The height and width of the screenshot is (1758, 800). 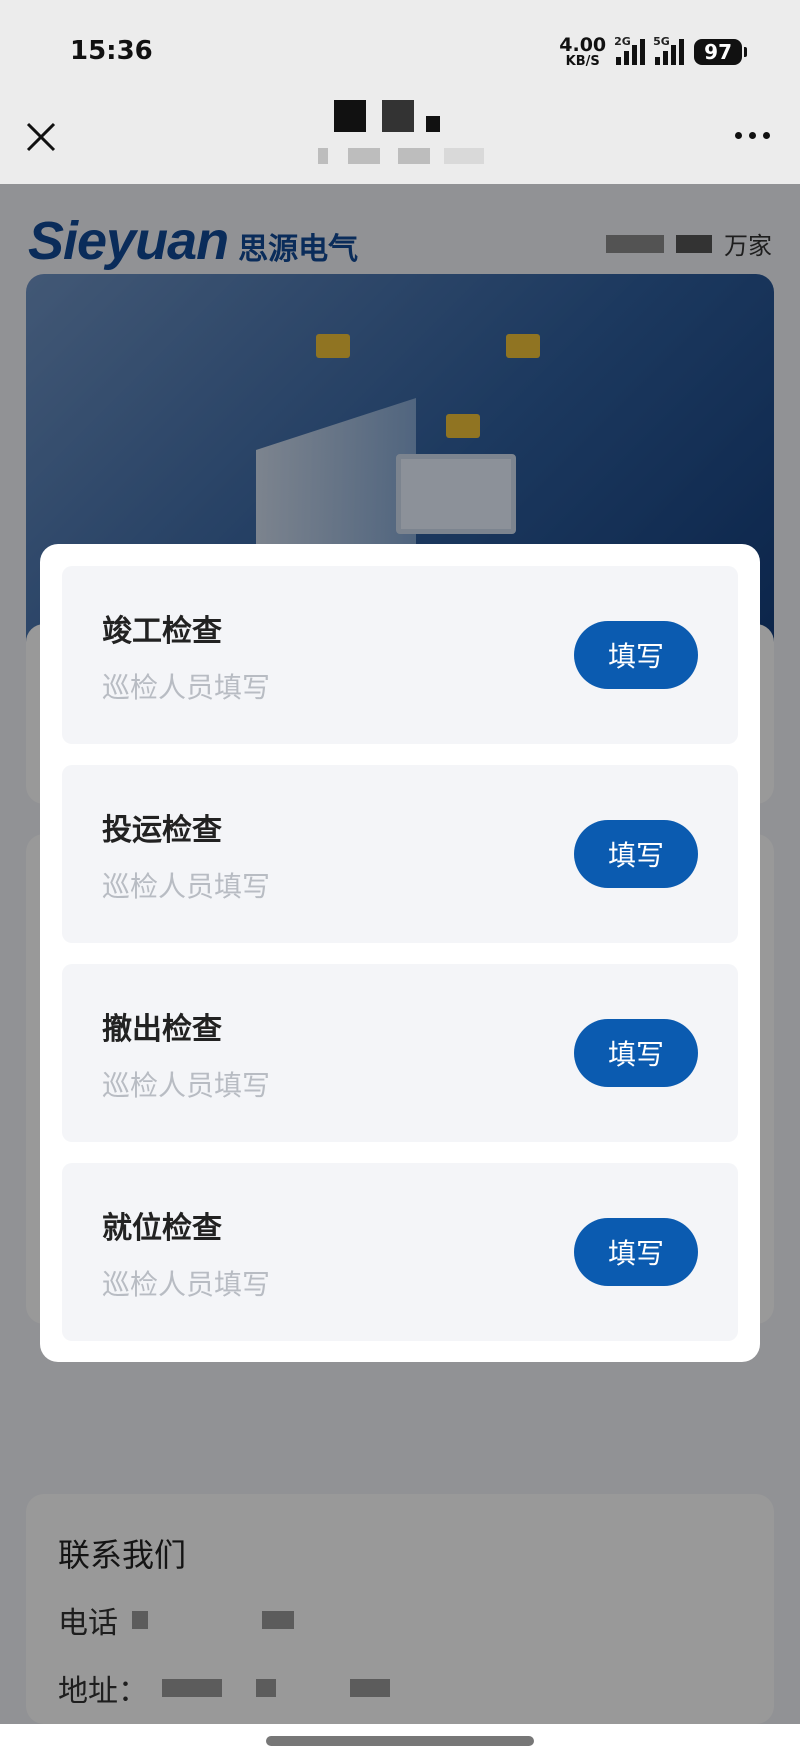 What do you see at coordinates (400, 1053) in the screenshot?
I see `inspection-option: 撤出检查 巡检人员填写 填写` at bounding box center [400, 1053].